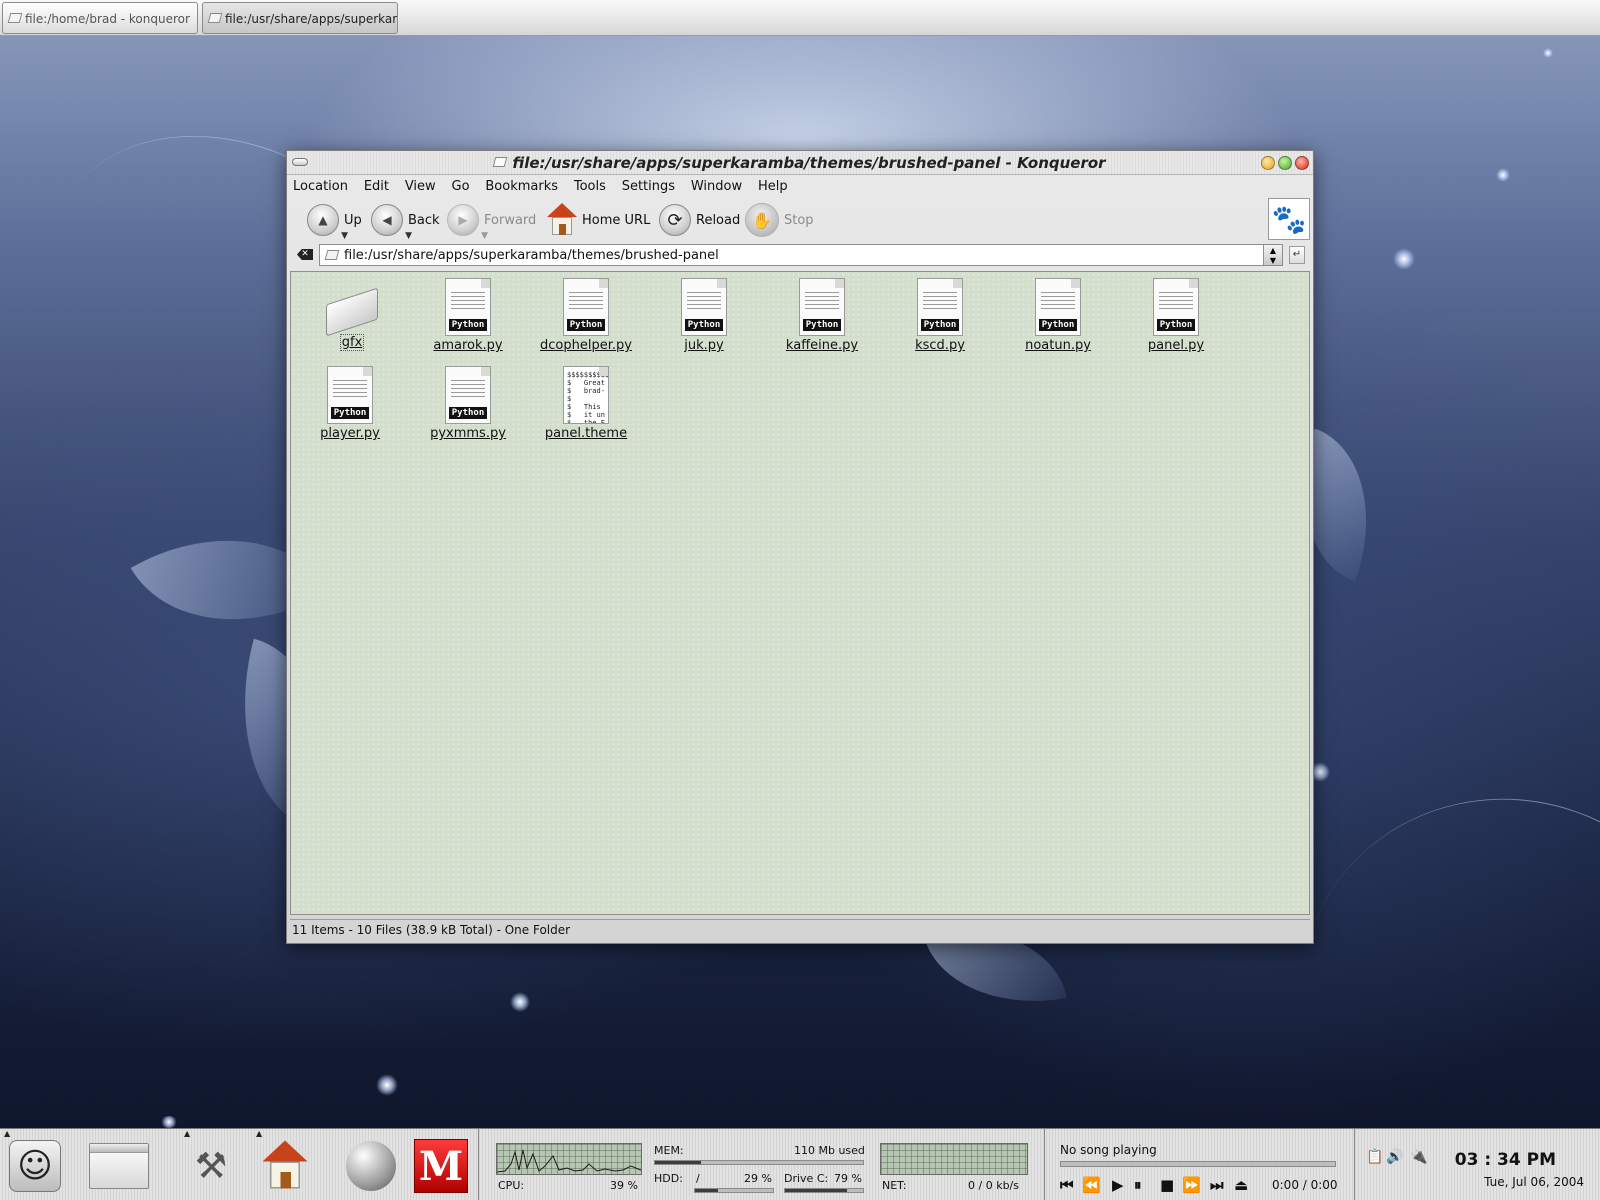  What do you see at coordinates (1285, 163) in the screenshot?
I see `maximize-button` at bounding box center [1285, 163].